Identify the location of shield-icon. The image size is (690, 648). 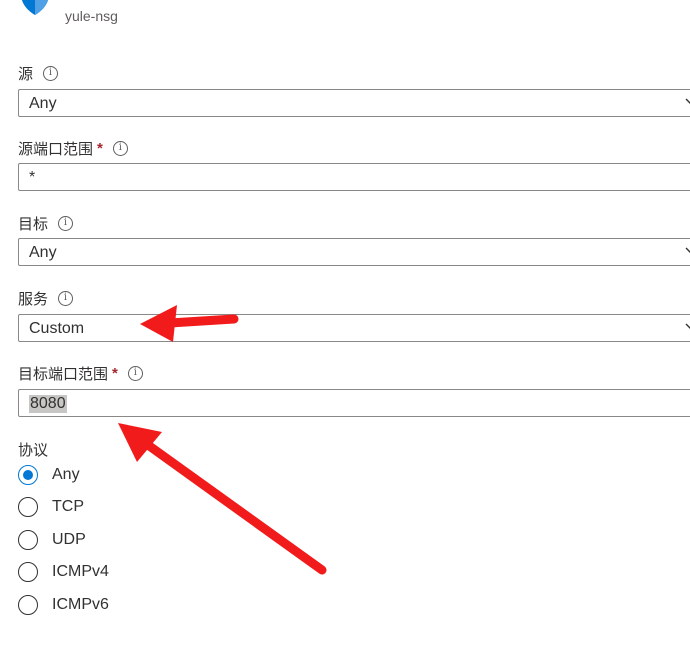
(35, 7).